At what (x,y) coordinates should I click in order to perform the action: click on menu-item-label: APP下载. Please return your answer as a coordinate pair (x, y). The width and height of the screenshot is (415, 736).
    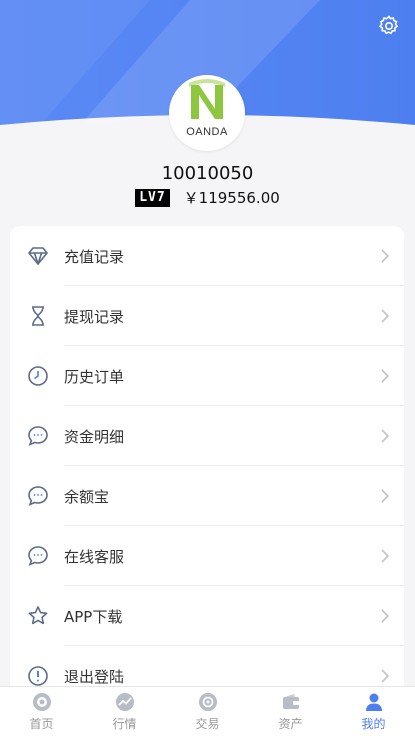
    Looking at the image, I should click on (93, 616).